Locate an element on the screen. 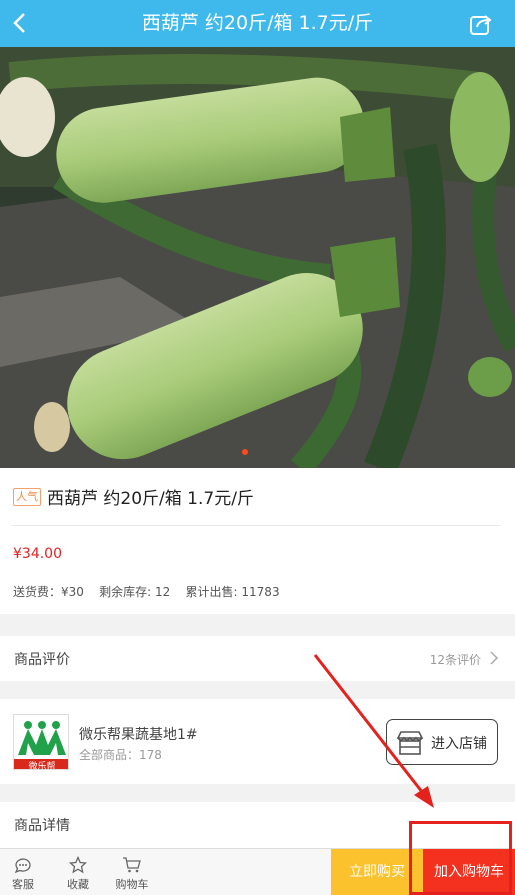 The width and height of the screenshot is (515, 895). page-title: 西葫芦 约20斤/箱 1.7元/斤 is located at coordinates (257, 23).